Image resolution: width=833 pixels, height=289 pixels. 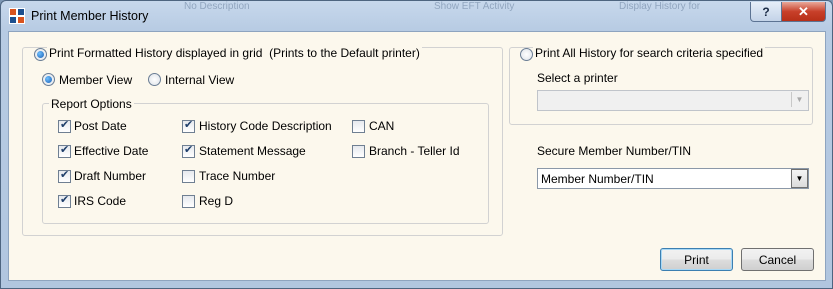 I want to click on irs-code-label: IRS Code, so click(x=100, y=201).